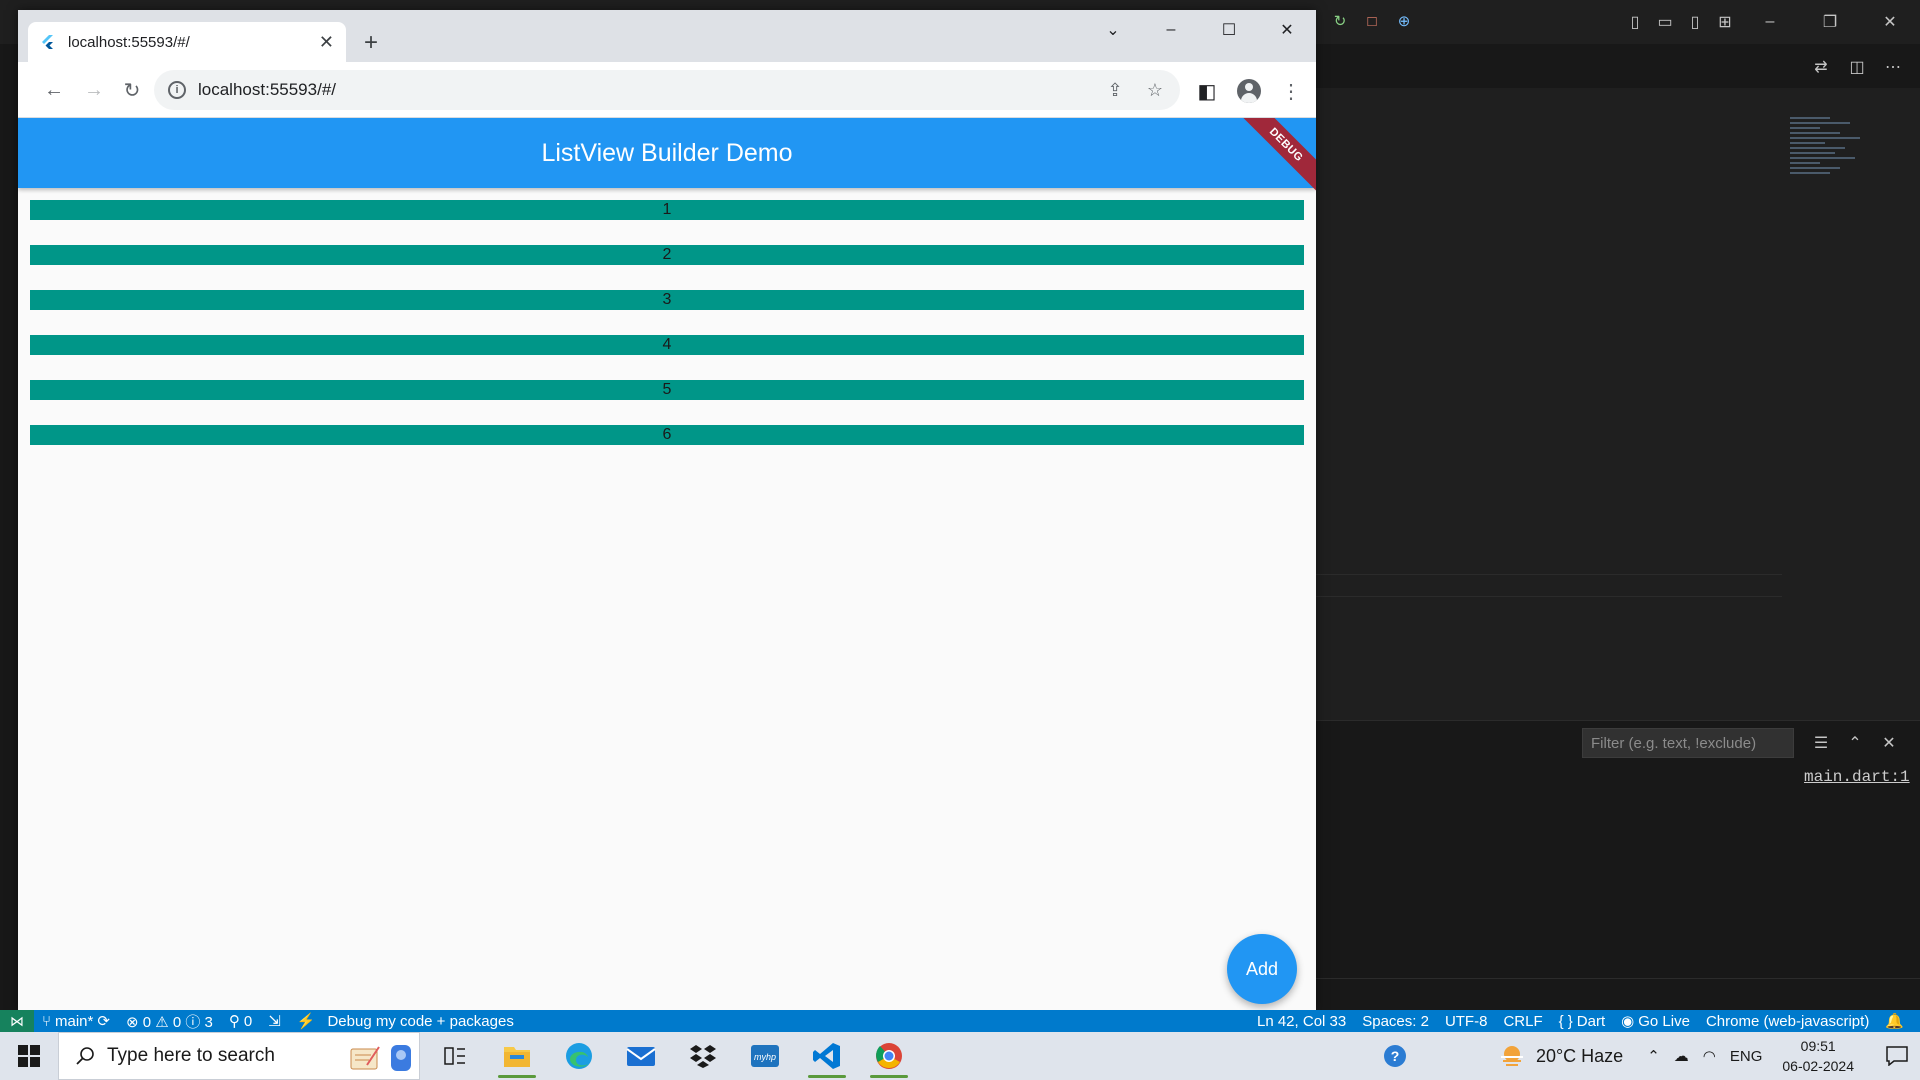 This screenshot has width=1920, height=1080. I want to click on close-window-icon: ✕, so click(1287, 30).